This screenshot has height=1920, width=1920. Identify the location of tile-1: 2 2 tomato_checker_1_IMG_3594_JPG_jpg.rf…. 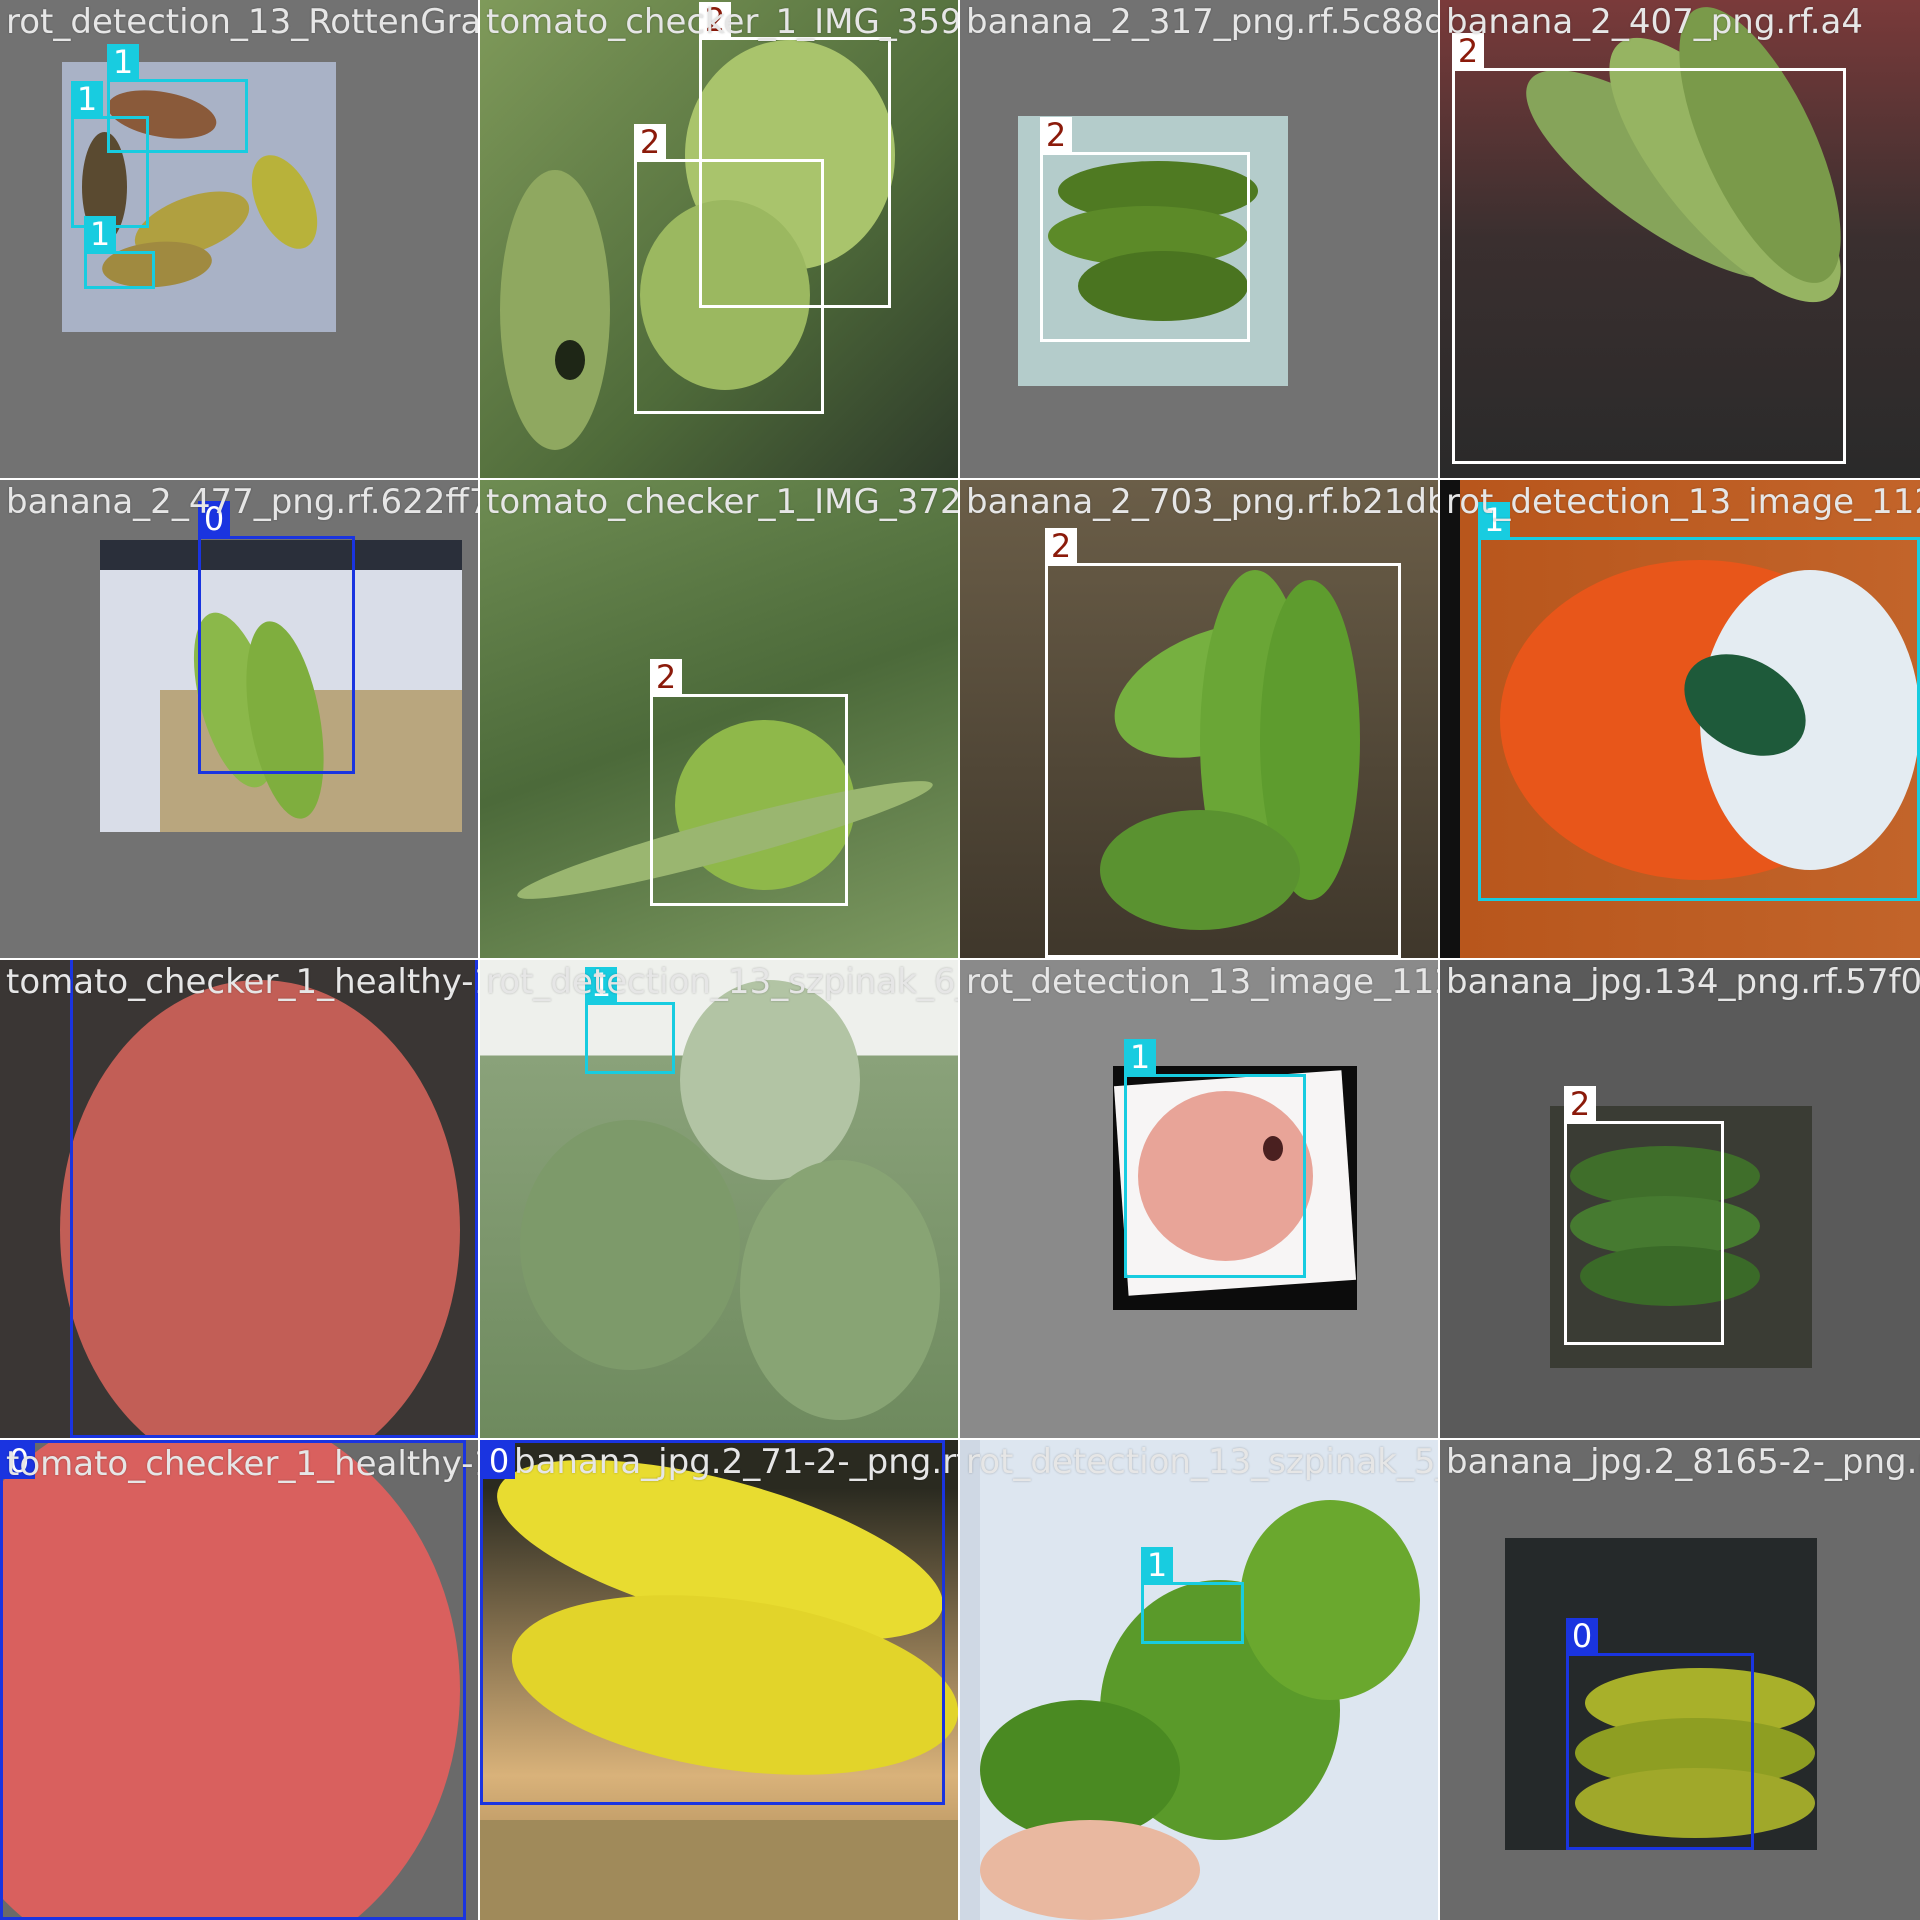
(719, 239).